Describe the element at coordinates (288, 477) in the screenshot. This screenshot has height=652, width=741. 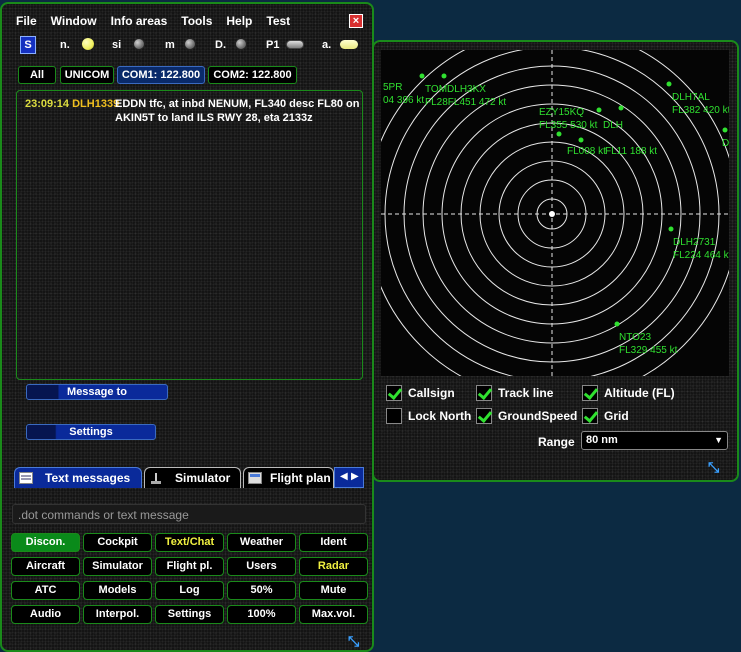
I see `tab-flight-plan: Flight plan` at that location.